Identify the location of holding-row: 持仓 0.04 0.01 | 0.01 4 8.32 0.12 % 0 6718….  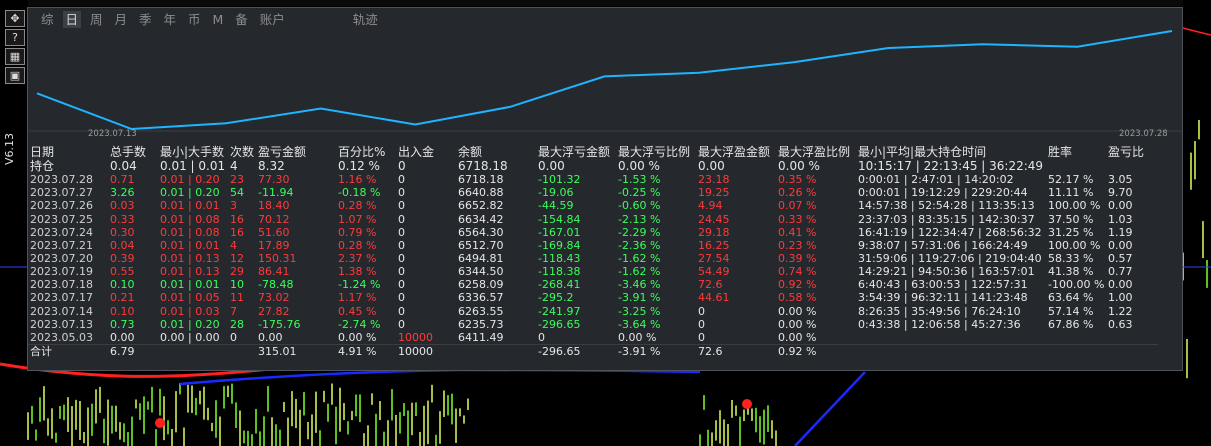
(593, 166).